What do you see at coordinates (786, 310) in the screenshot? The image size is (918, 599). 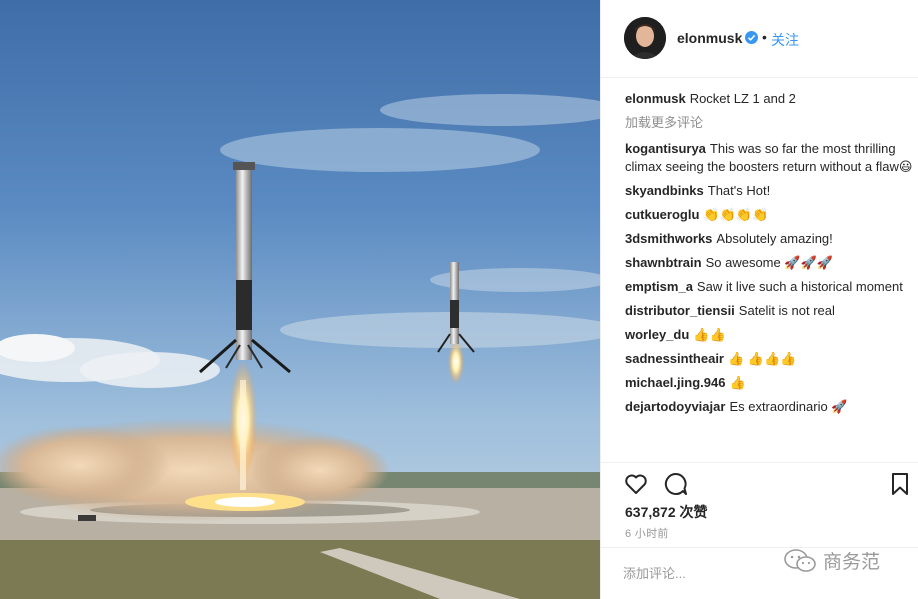 I see `comment-text: Satelit is not real` at bounding box center [786, 310].